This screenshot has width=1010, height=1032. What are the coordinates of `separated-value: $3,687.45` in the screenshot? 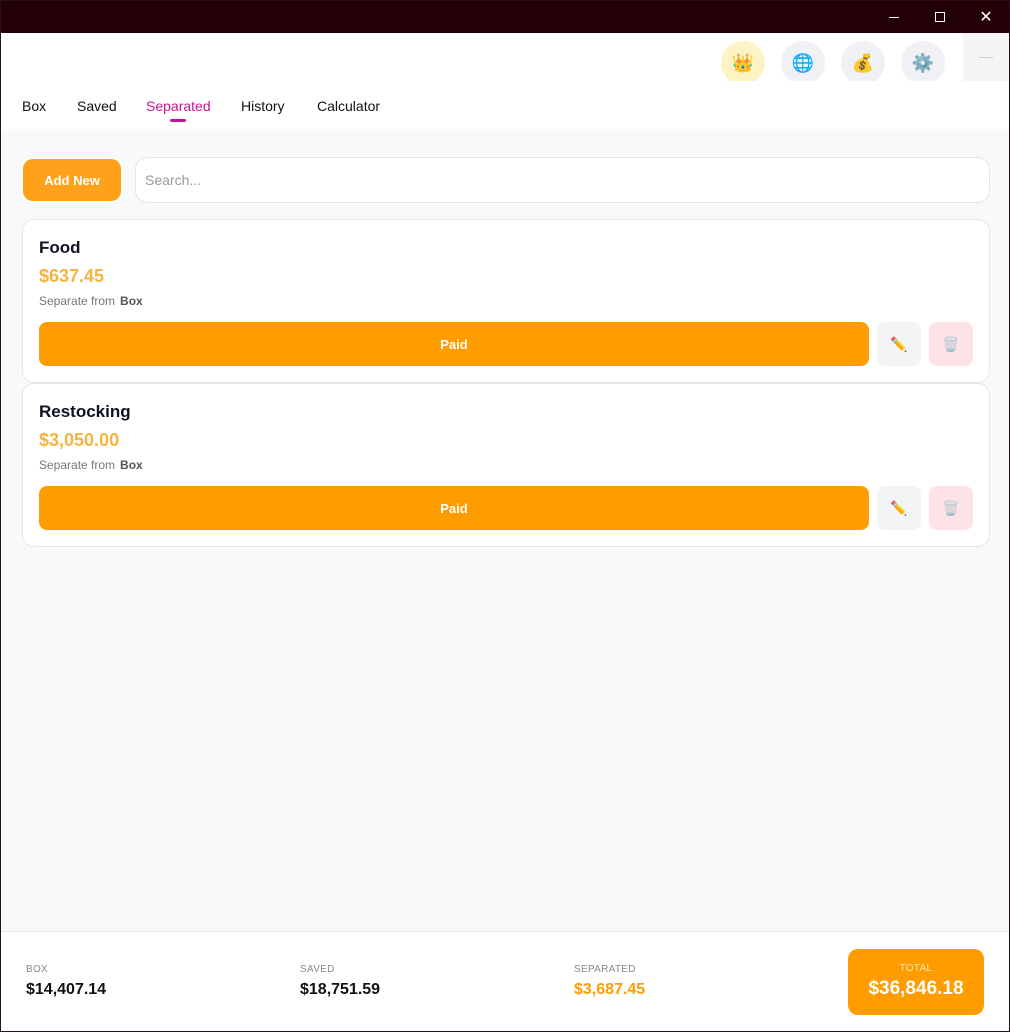 It's located at (610, 989).